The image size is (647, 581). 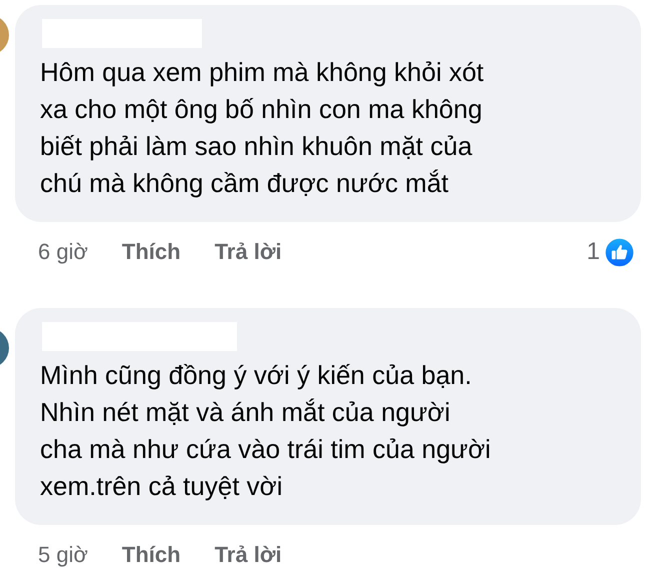 What do you see at coordinates (593, 252) in the screenshot?
I see `reaction-count: 1` at bounding box center [593, 252].